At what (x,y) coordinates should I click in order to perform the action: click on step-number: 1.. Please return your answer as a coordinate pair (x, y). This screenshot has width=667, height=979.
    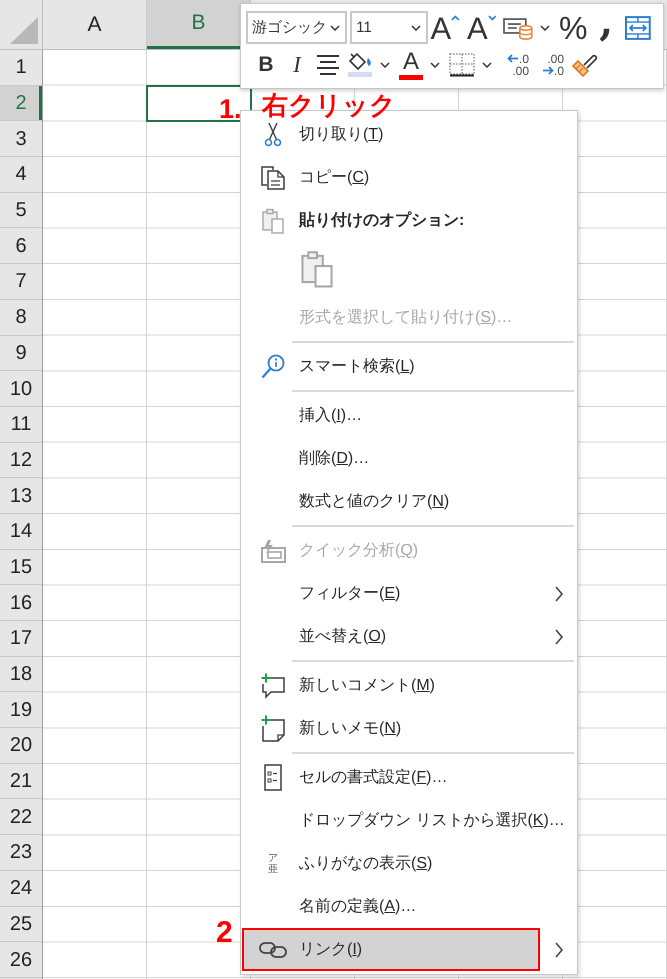
    Looking at the image, I should click on (230, 109).